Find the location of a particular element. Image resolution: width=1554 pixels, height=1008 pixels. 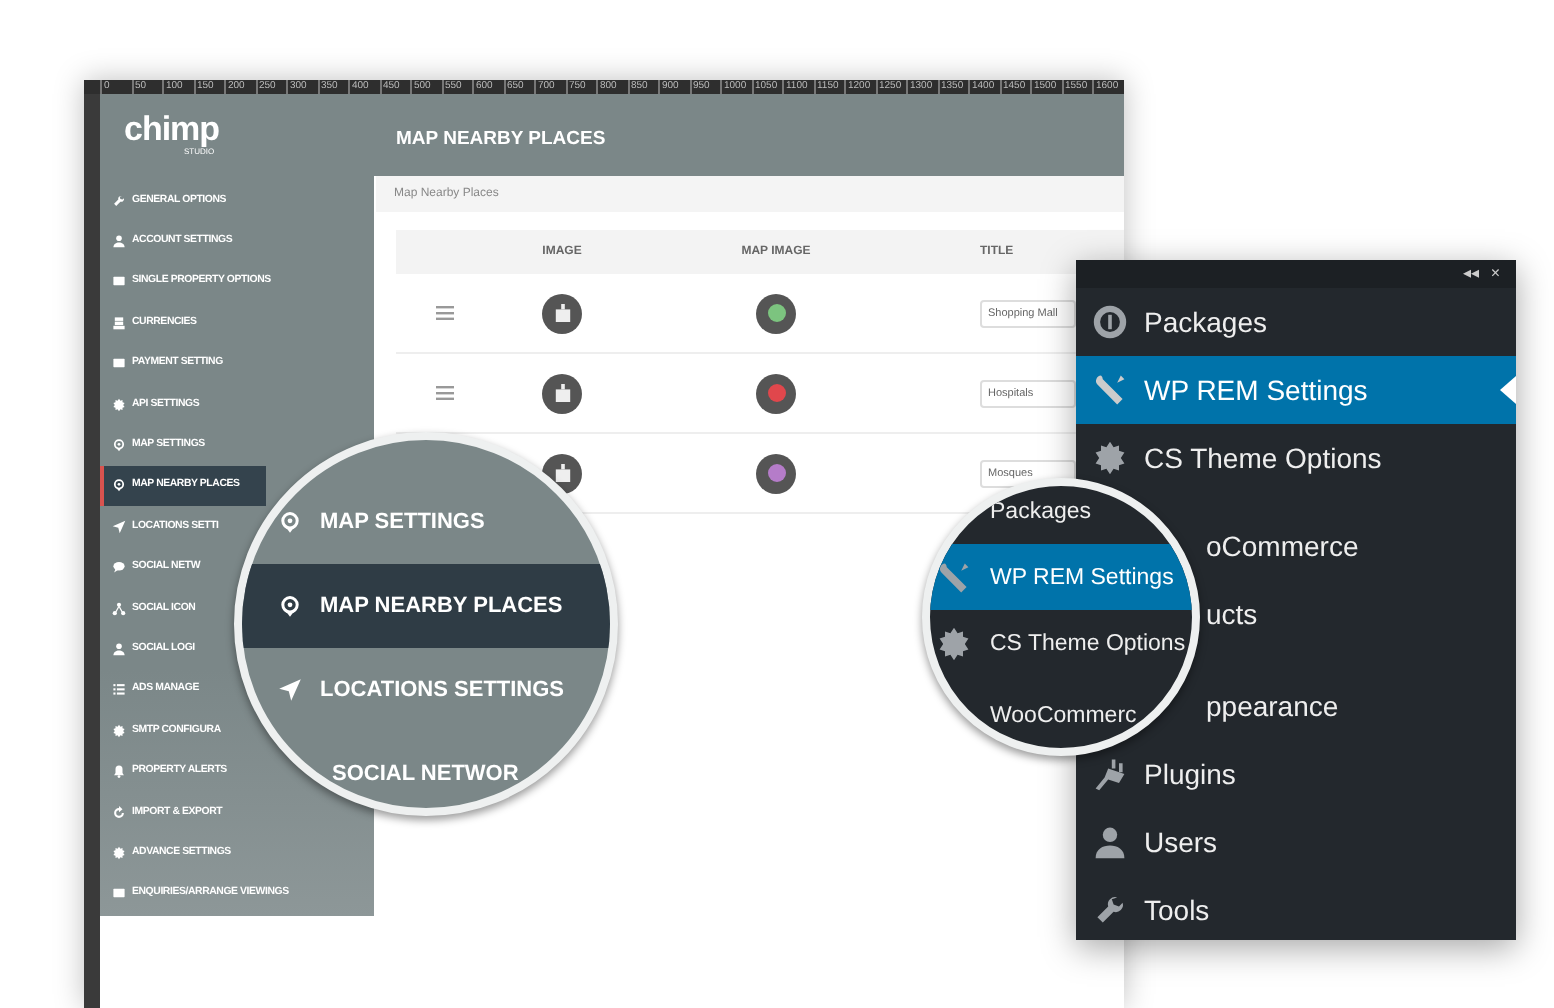

share-icon is located at coordinates (119, 608).